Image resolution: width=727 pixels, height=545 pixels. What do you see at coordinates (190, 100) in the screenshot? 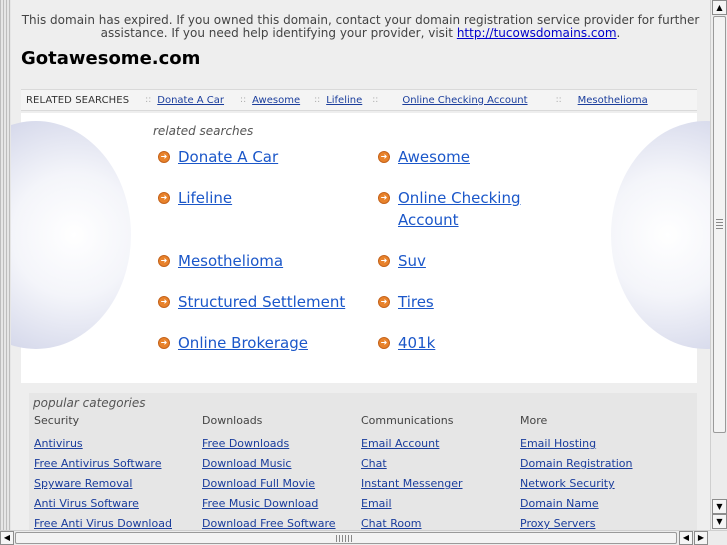
I see `topbar-link-donate-a-car: Donate A Car` at bounding box center [190, 100].